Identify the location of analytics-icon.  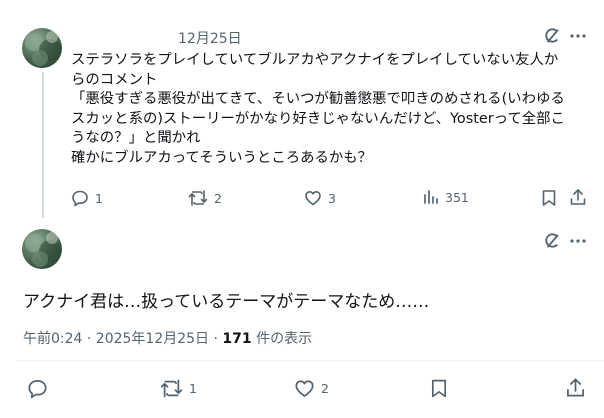
(431, 197).